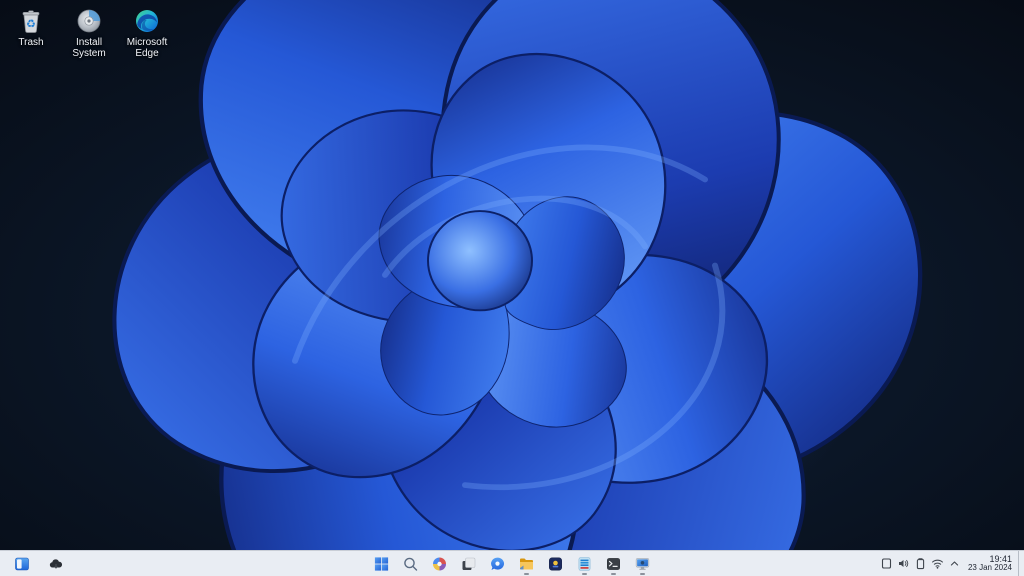 Image resolution: width=1024 pixels, height=576 pixels. What do you see at coordinates (411, 564) in the screenshot?
I see `search-icon` at bounding box center [411, 564].